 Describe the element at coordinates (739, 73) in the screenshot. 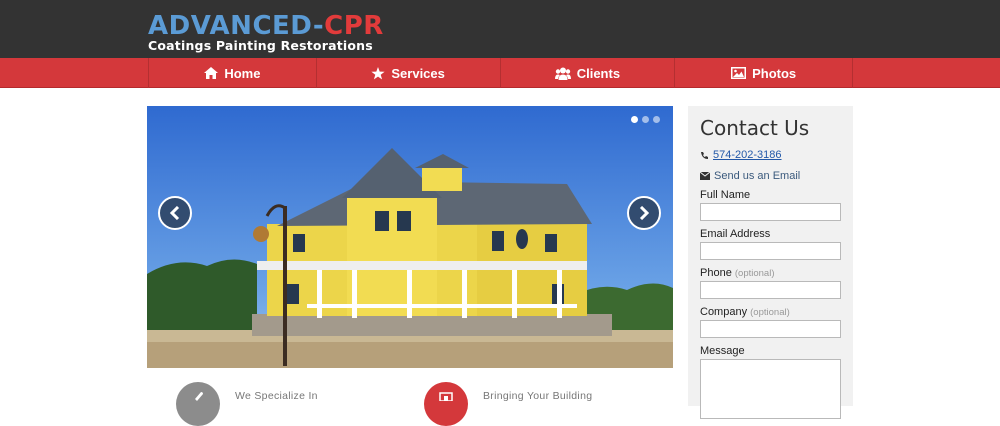

I see `picture-icon` at that location.